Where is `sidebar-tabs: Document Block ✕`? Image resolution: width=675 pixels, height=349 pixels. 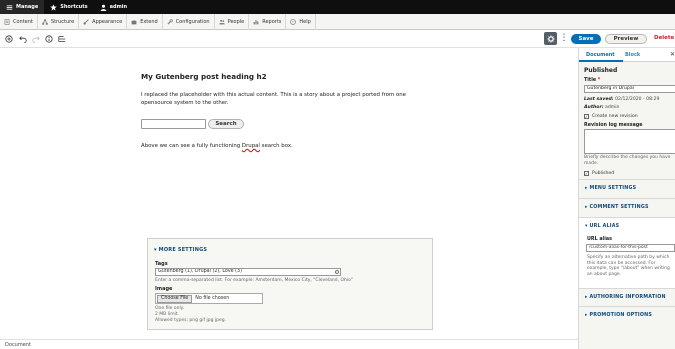 sidebar-tabs: Document Block ✕ is located at coordinates (627, 55).